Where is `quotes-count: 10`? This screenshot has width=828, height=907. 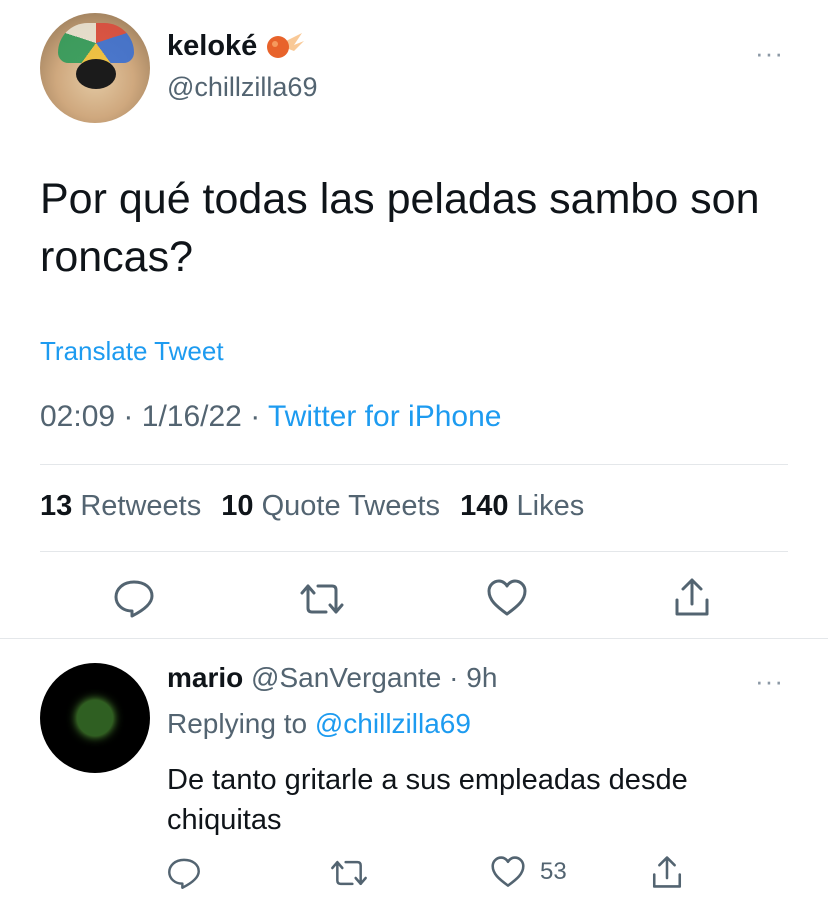 quotes-count: 10 is located at coordinates (237, 506).